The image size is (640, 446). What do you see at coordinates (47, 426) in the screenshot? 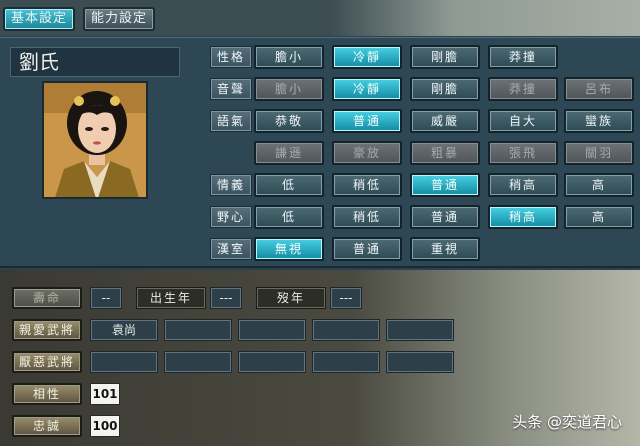
I see `loyalty-button: 忠誠` at bounding box center [47, 426].